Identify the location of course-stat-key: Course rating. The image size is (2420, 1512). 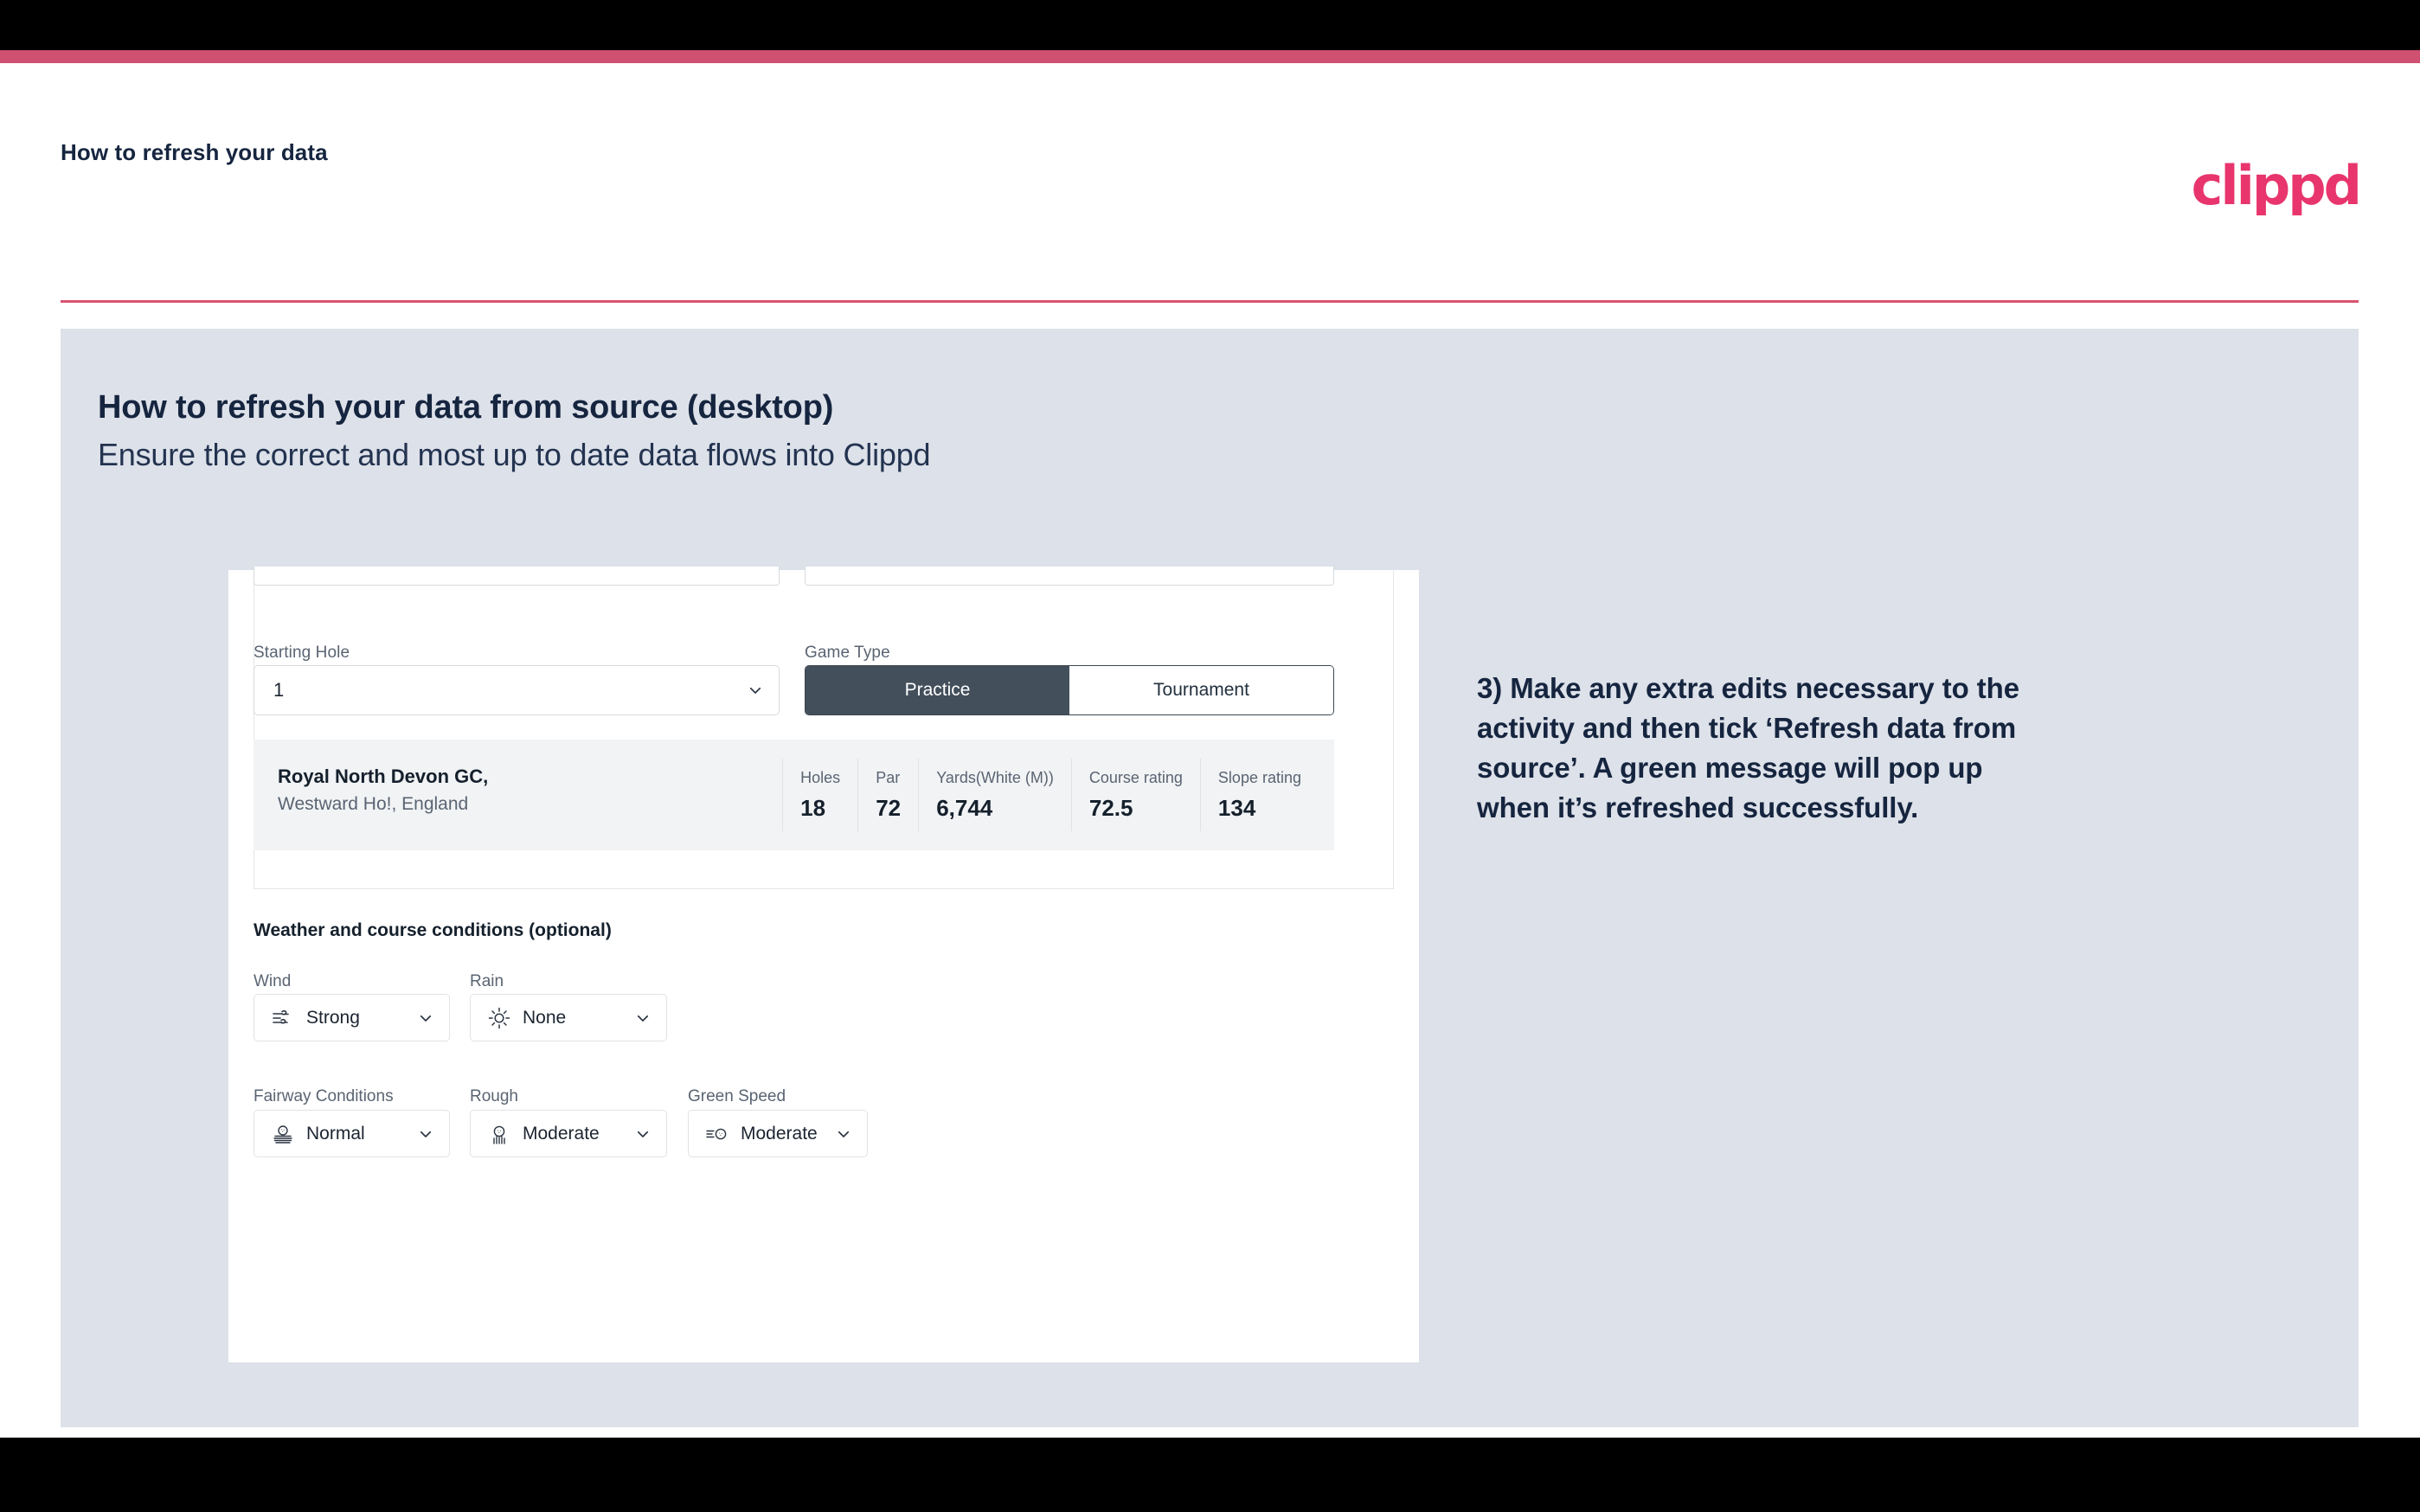
(1135, 777).